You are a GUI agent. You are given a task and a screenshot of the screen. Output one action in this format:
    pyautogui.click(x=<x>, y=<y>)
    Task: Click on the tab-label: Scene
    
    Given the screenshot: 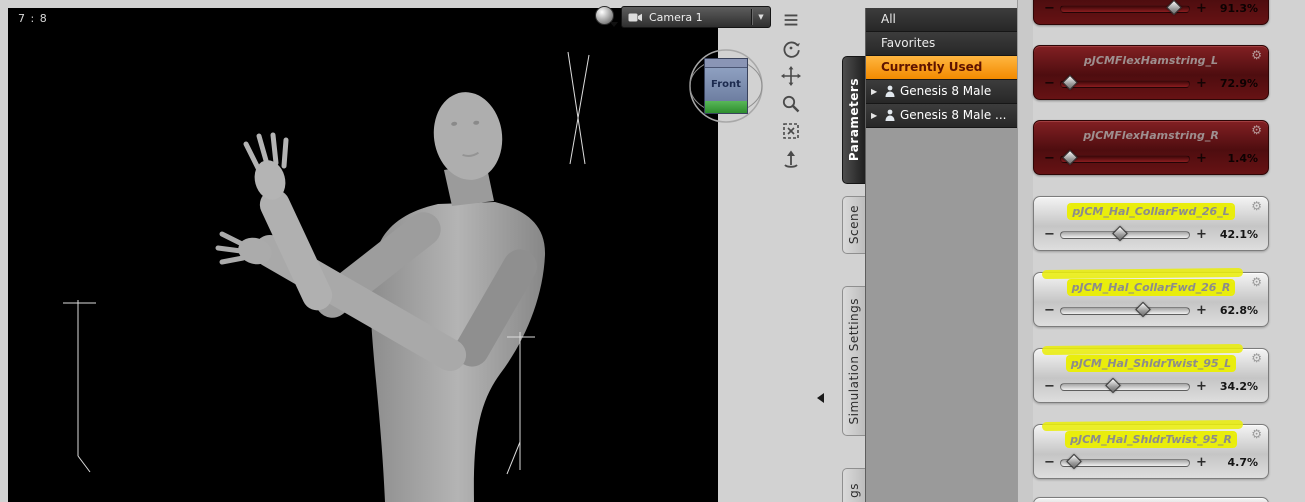 What is the action you would take?
    pyautogui.click(x=854, y=225)
    